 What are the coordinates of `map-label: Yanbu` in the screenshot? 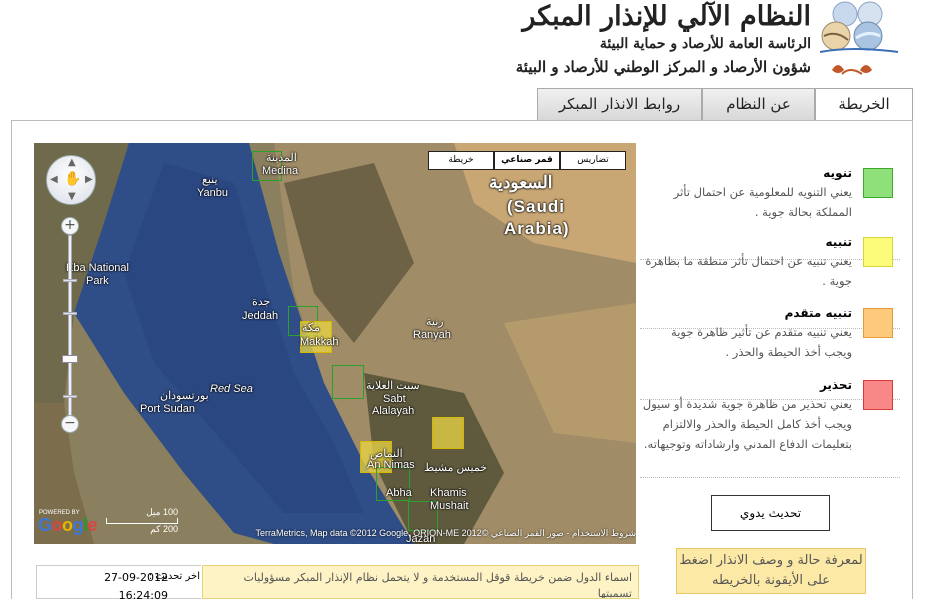 It's located at (212, 193).